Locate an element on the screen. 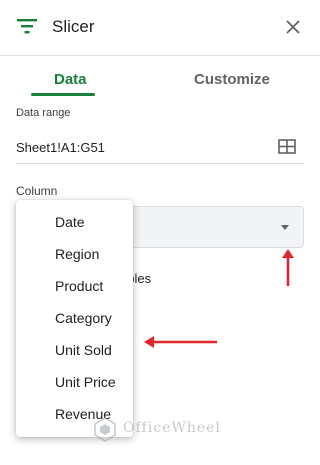  data-range-label: Data range is located at coordinates (43, 113).